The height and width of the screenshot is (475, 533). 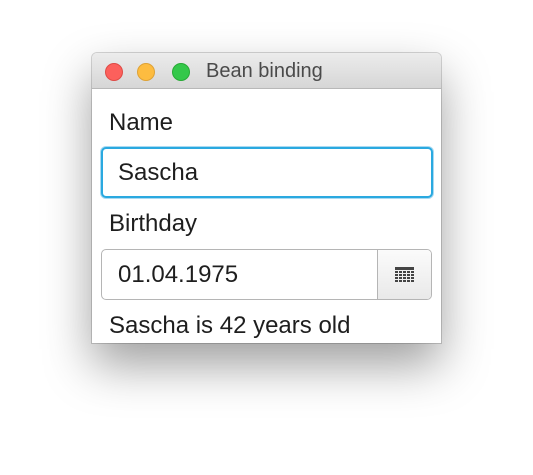 What do you see at coordinates (146, 72) in the screenshot?
I see `minimize-button` at bounding box center [146, 72].